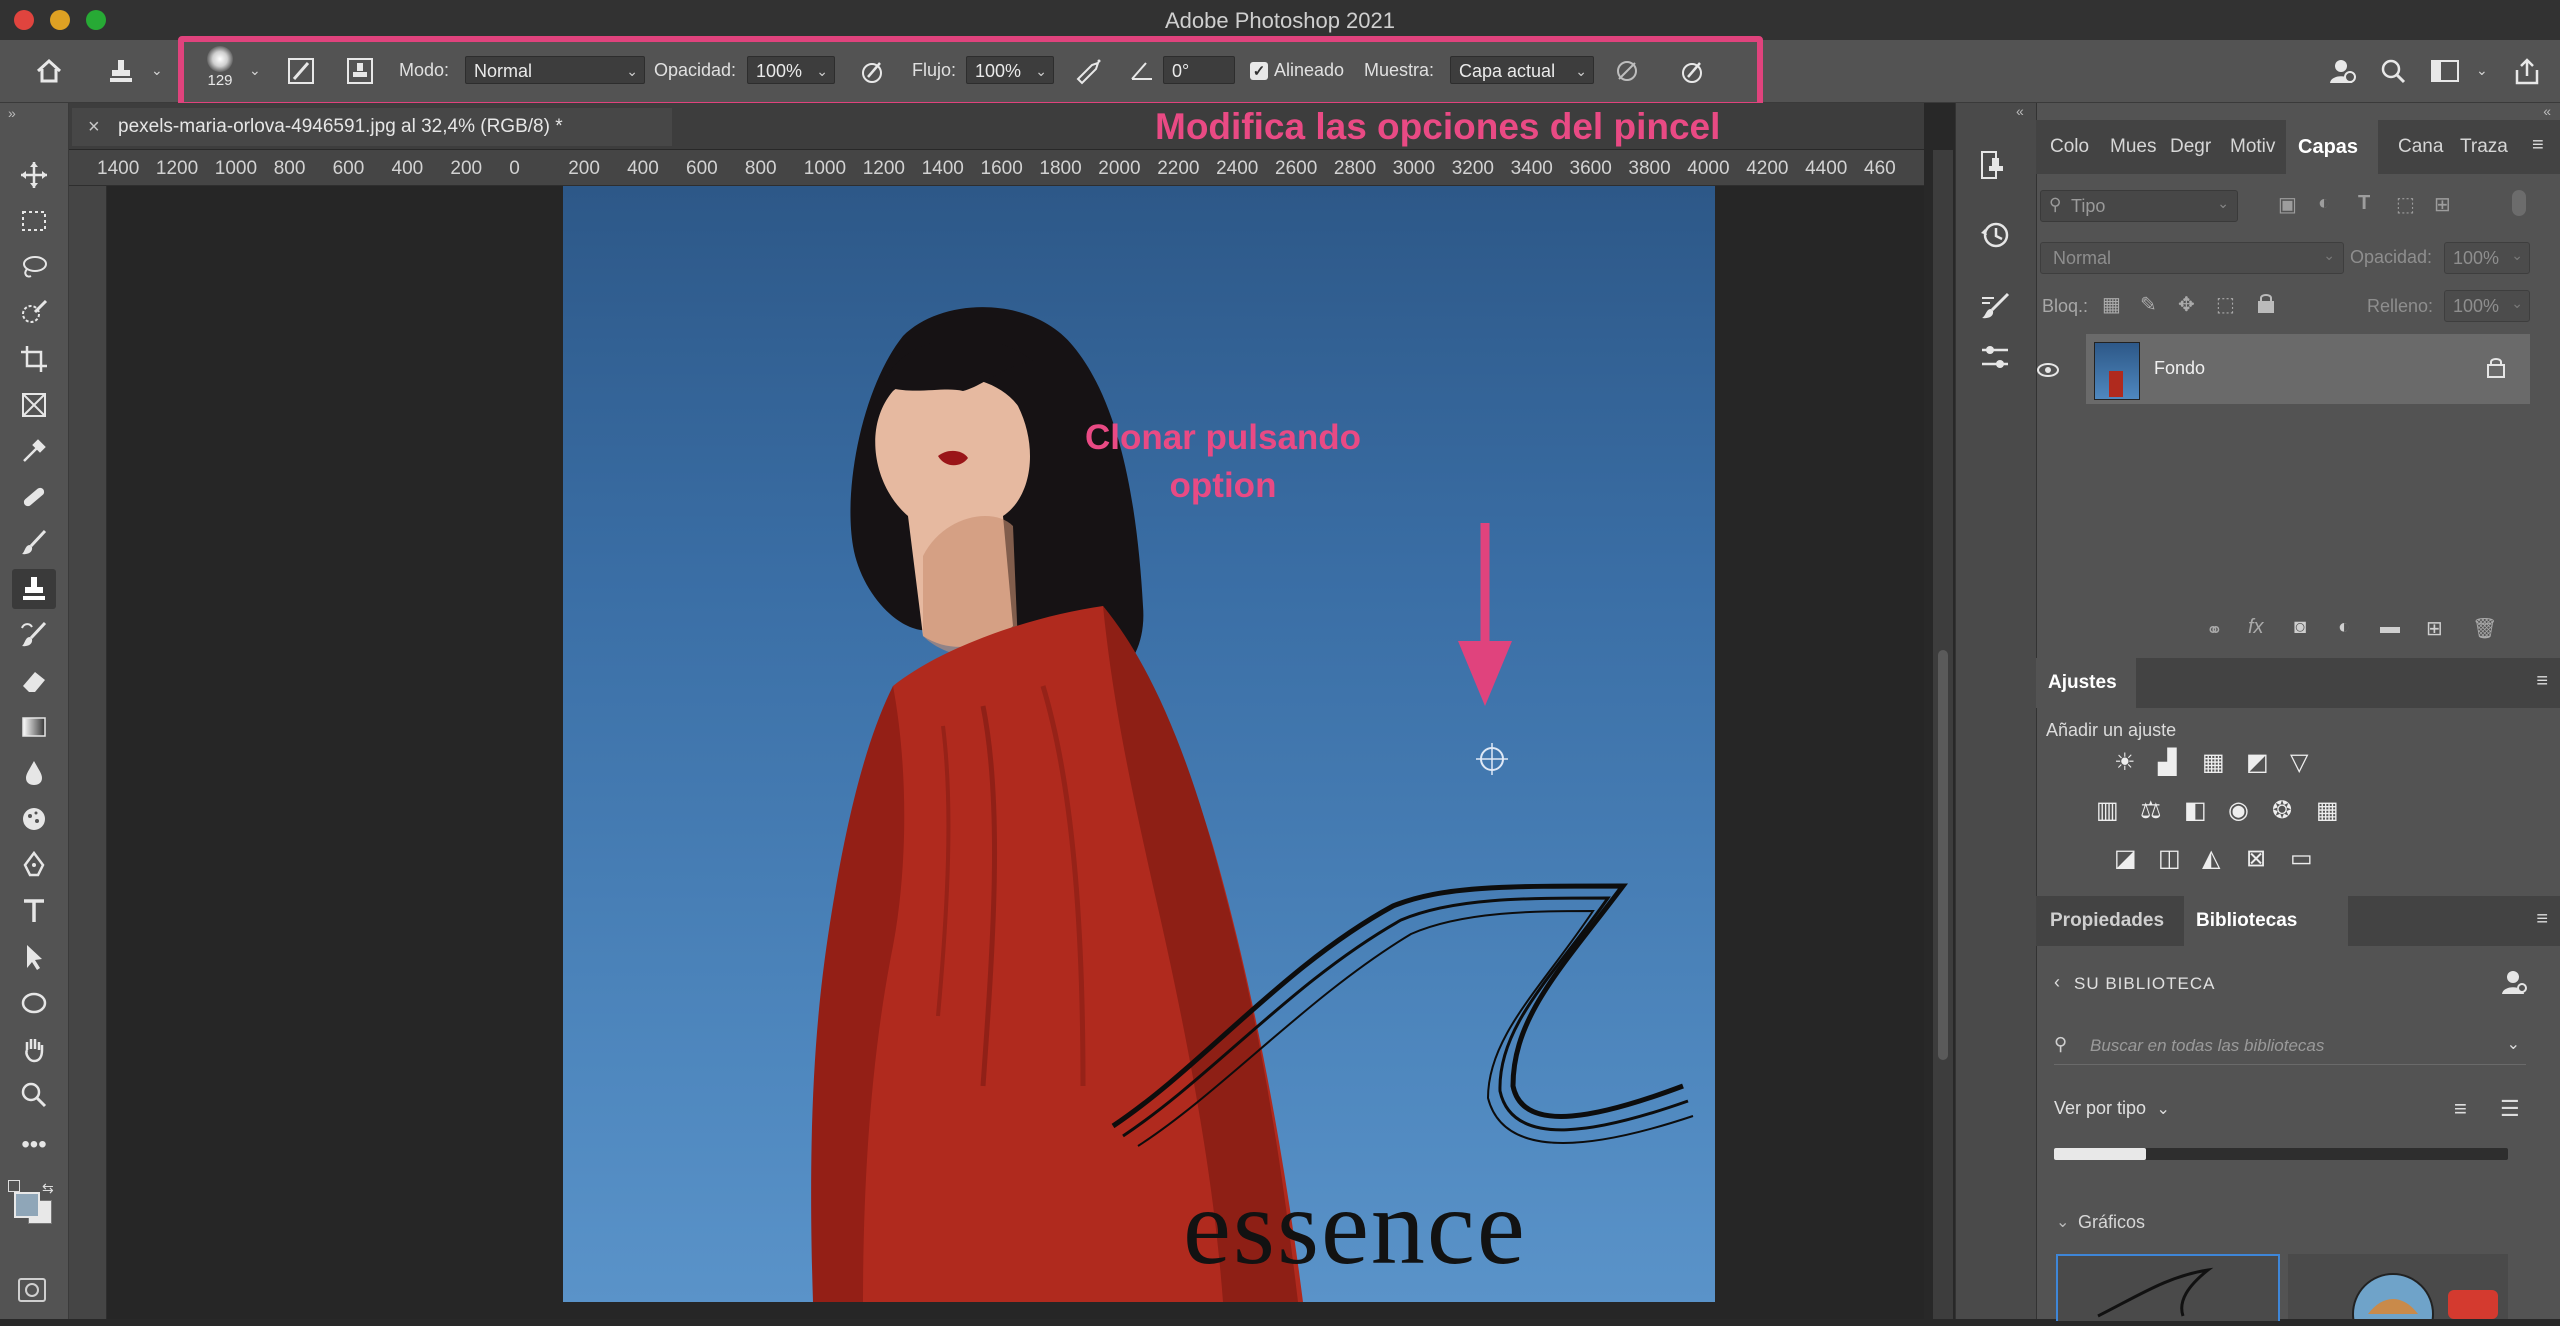 The image size is (2560, 1326). What do you see at coordinates (34, 635) in the screenshot?
I see `history-brush-tool-icon` at bounding box center [34, 635].